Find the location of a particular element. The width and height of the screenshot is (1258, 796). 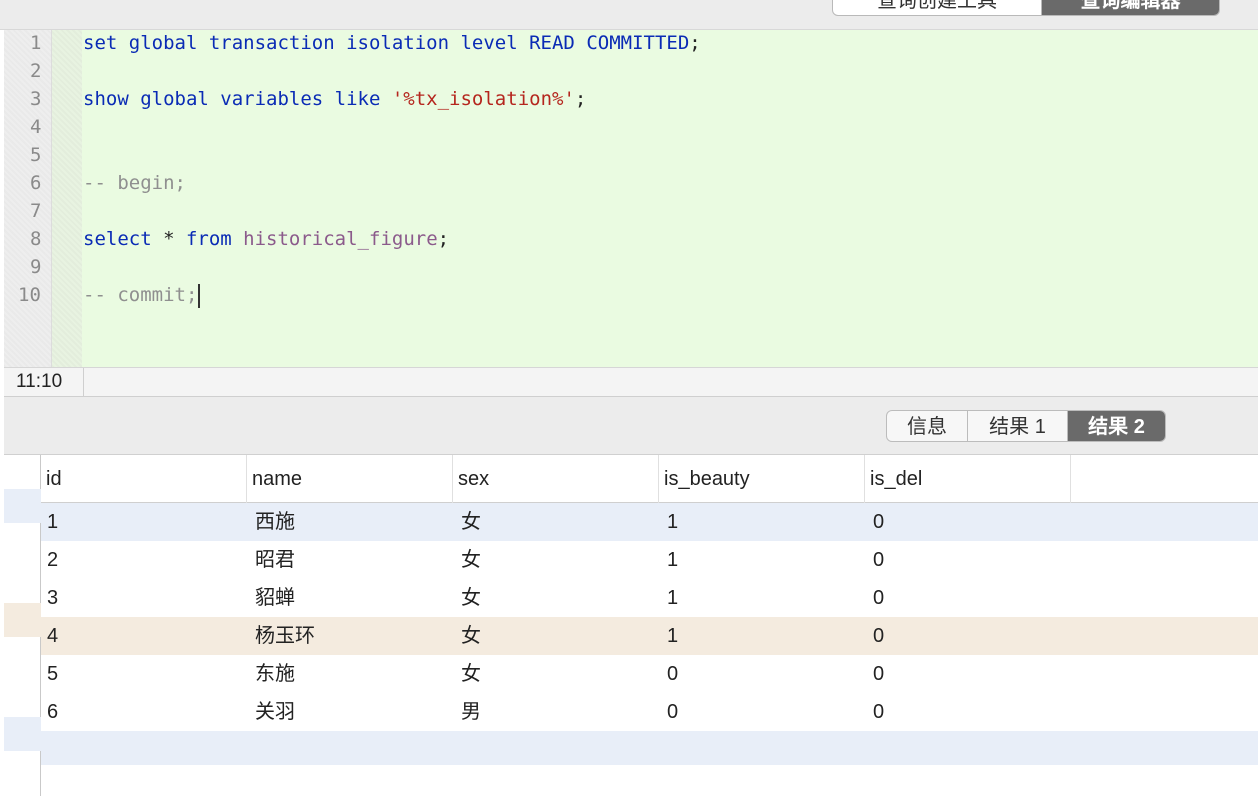

row-marker-hover is located at coordinates (22, 620).